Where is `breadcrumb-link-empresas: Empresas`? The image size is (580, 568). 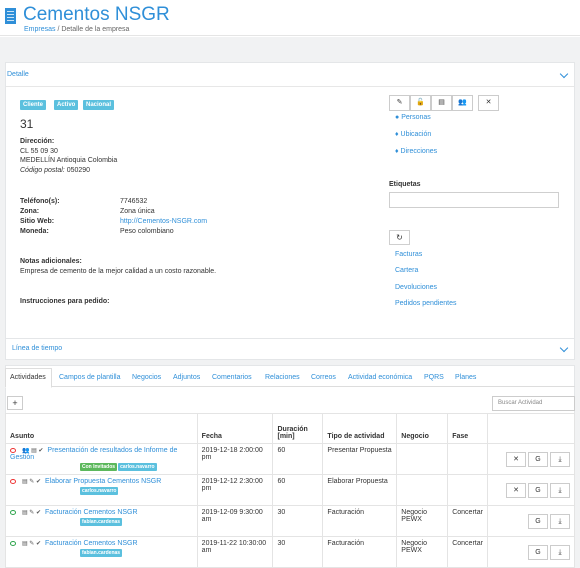
breadcrumb-link-empresas: Empresas is located at coordinates (40, 29).